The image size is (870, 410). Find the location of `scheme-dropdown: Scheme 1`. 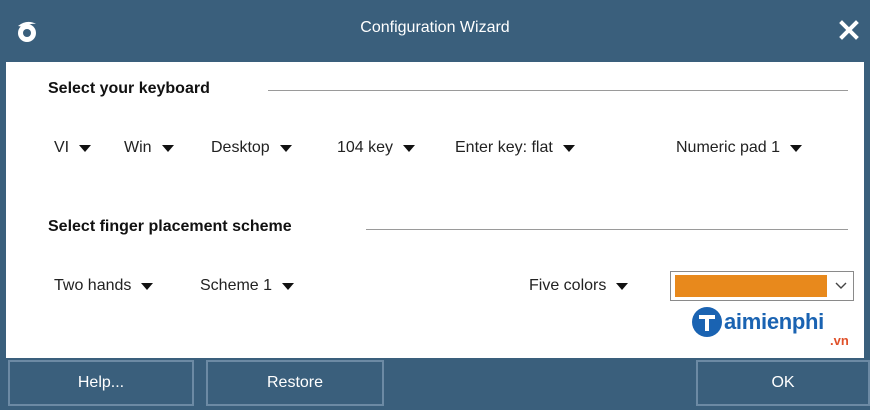

scheme-dropdown: Scheme 1 is located at coordinates (247, 286).